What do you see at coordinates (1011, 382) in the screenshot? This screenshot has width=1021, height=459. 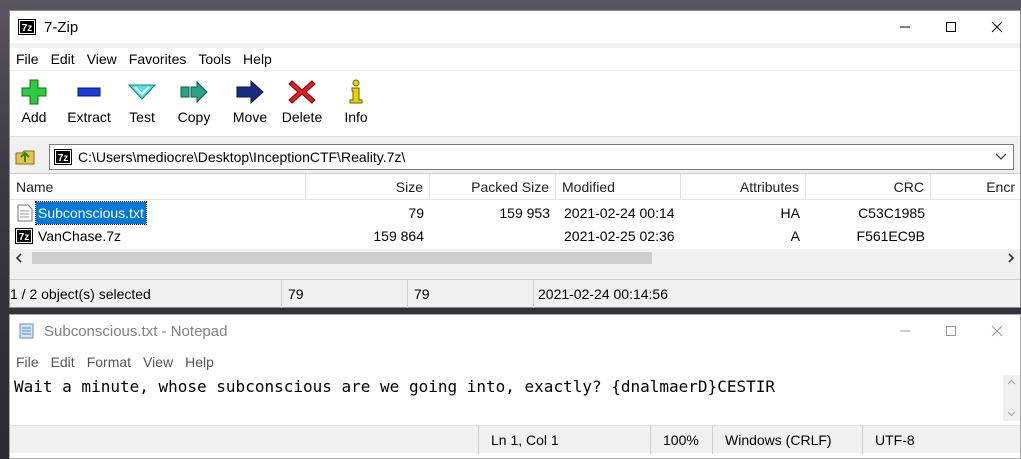 I see `scroll-up-icon` at bounding box center [1011, 382].